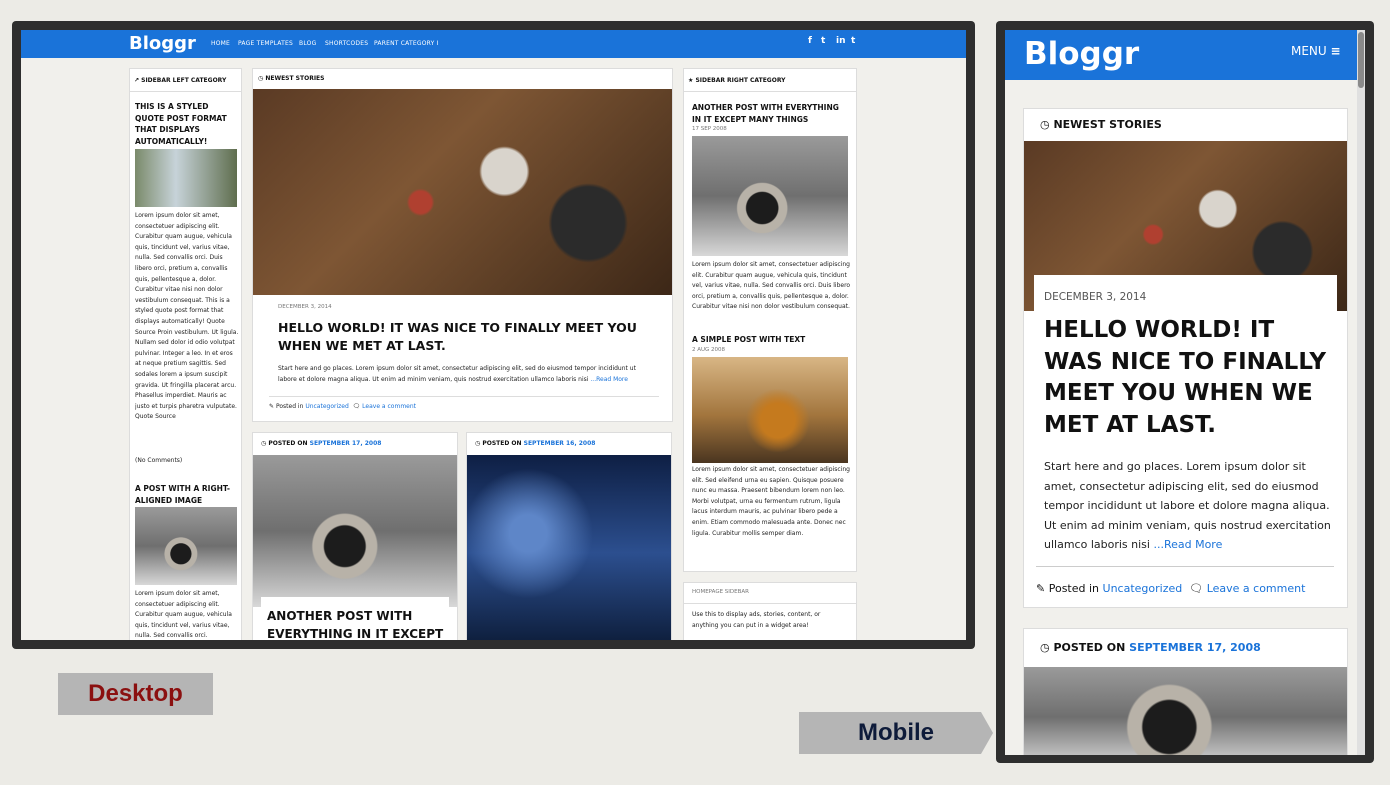 The image size is (1390, 785). What do you see at coordinates (896, 733) in the screenshot?
I see `mobile-label: Mobile` at bounding box center [896, 733].